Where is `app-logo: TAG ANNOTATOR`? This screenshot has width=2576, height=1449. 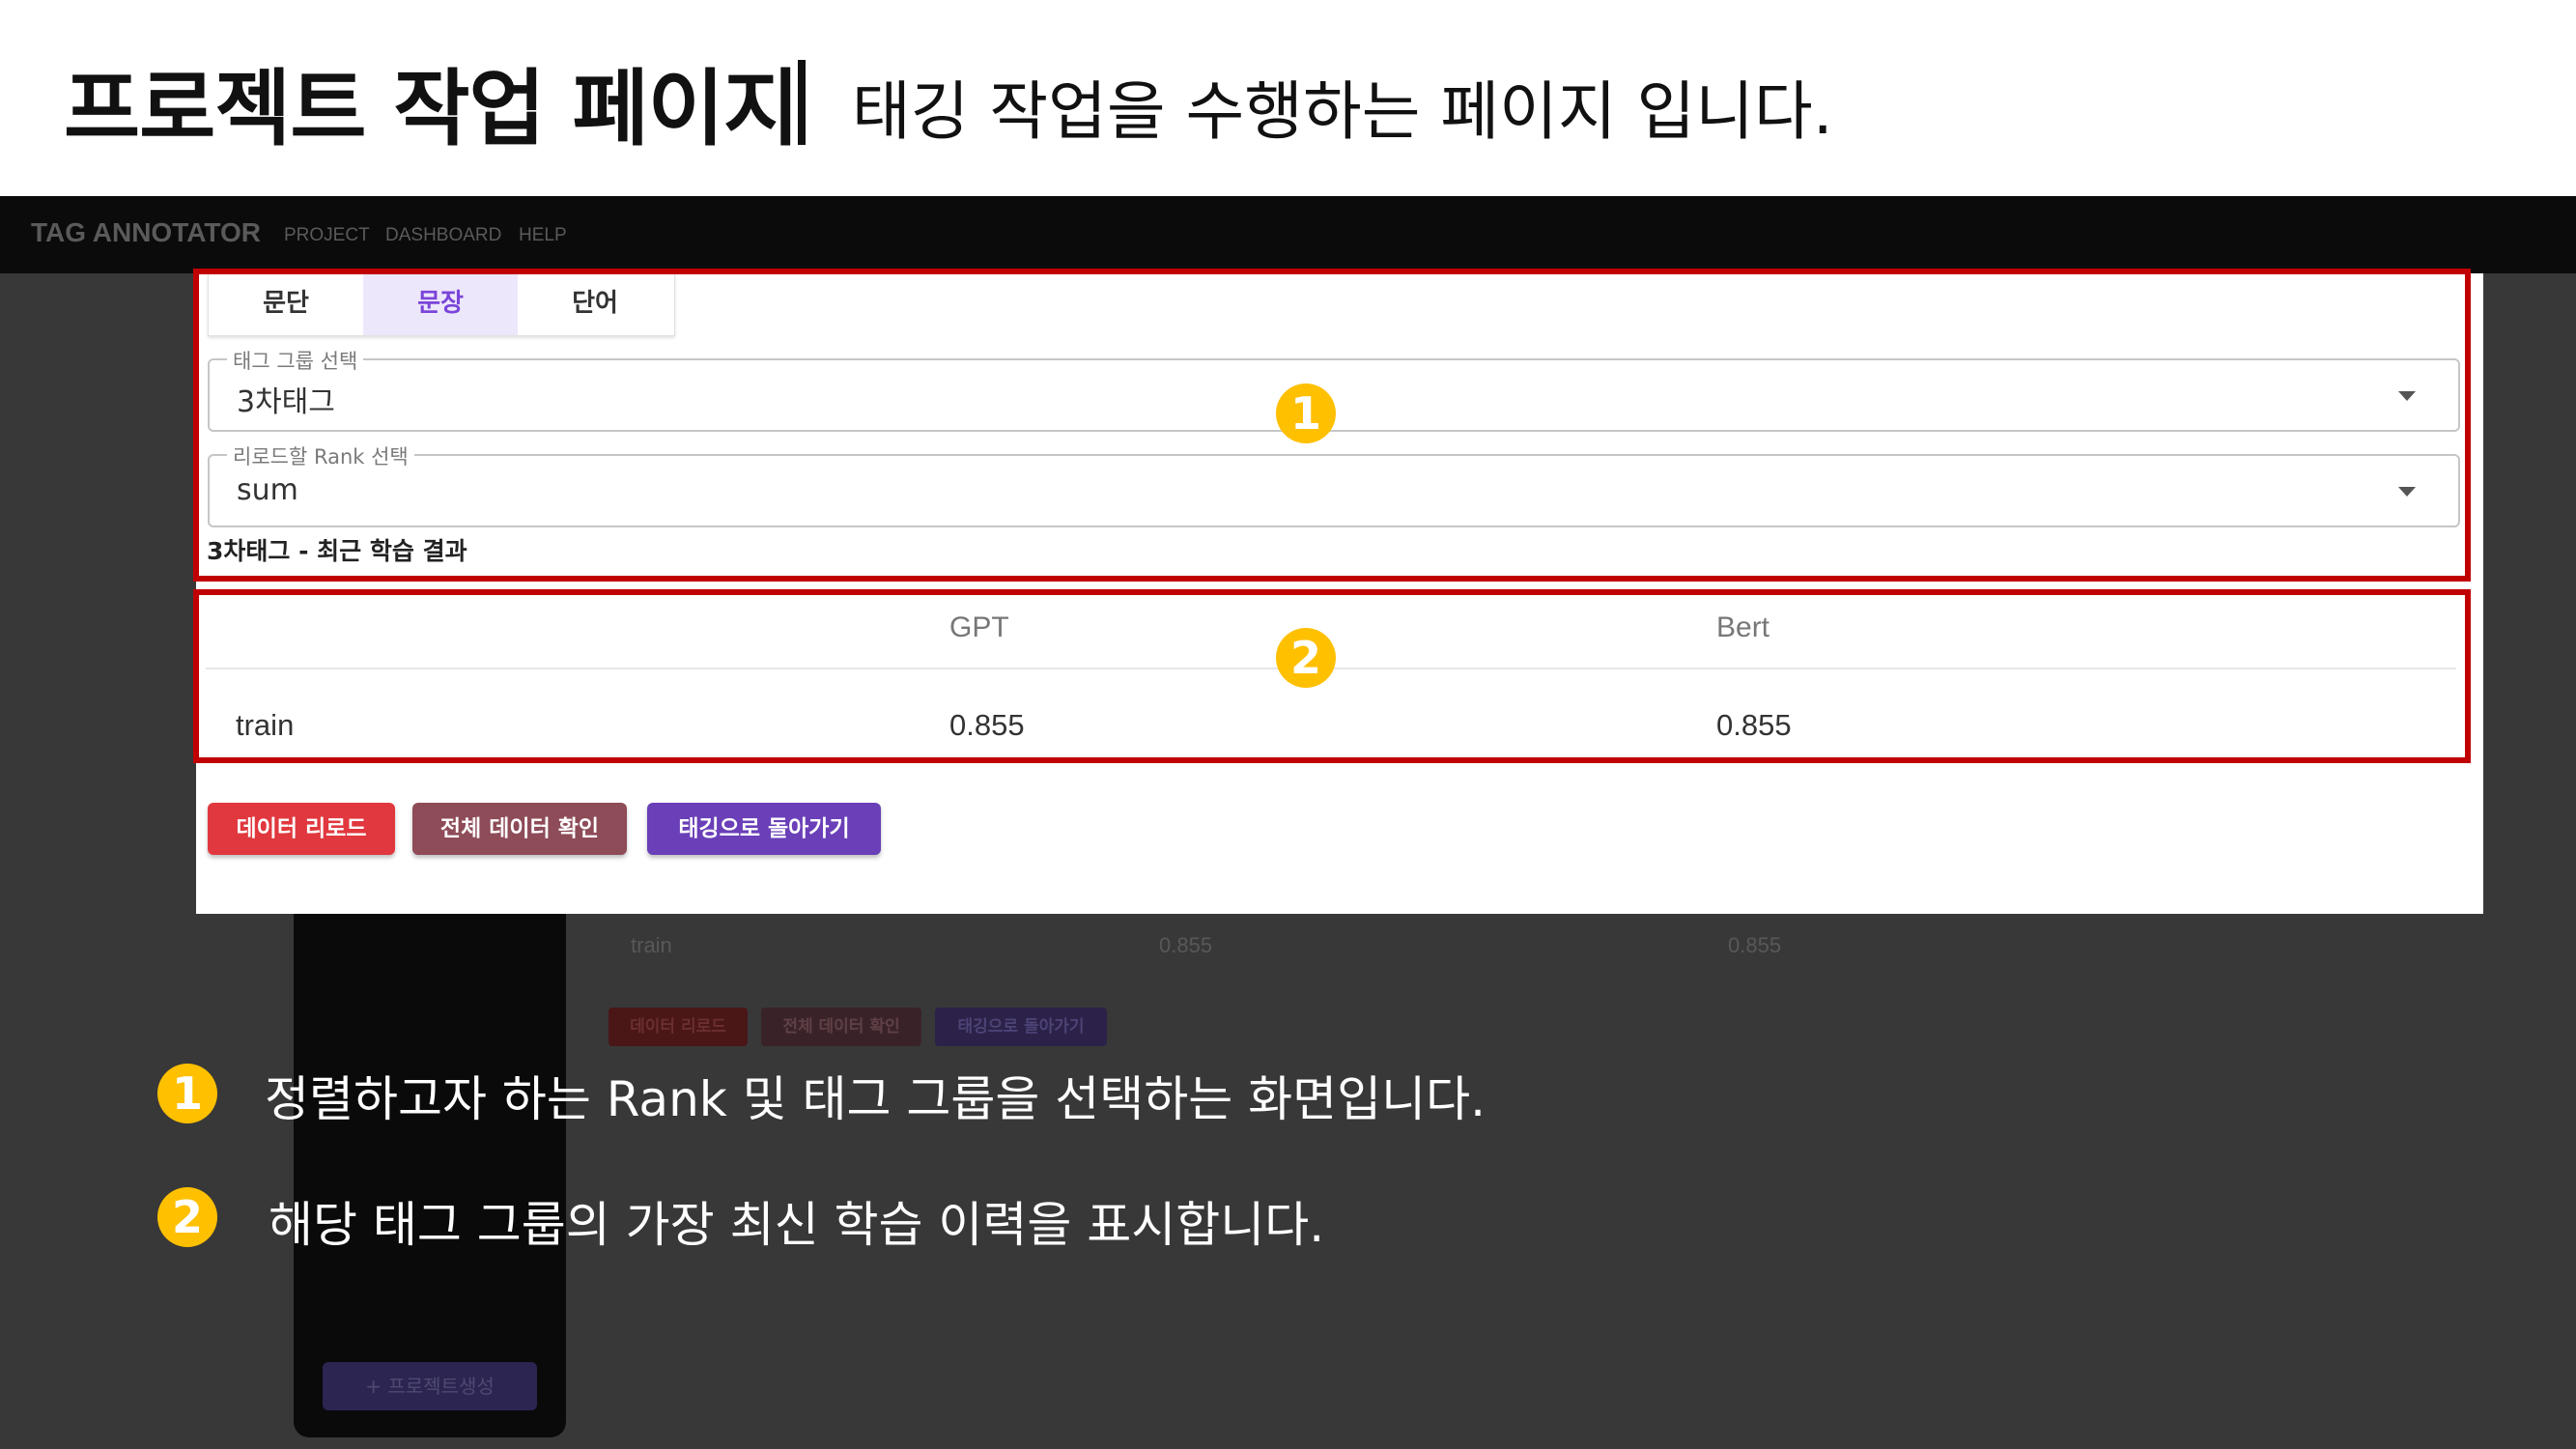
app-logo: TAG ANNOTATOR is located at coordinates (146, 232).